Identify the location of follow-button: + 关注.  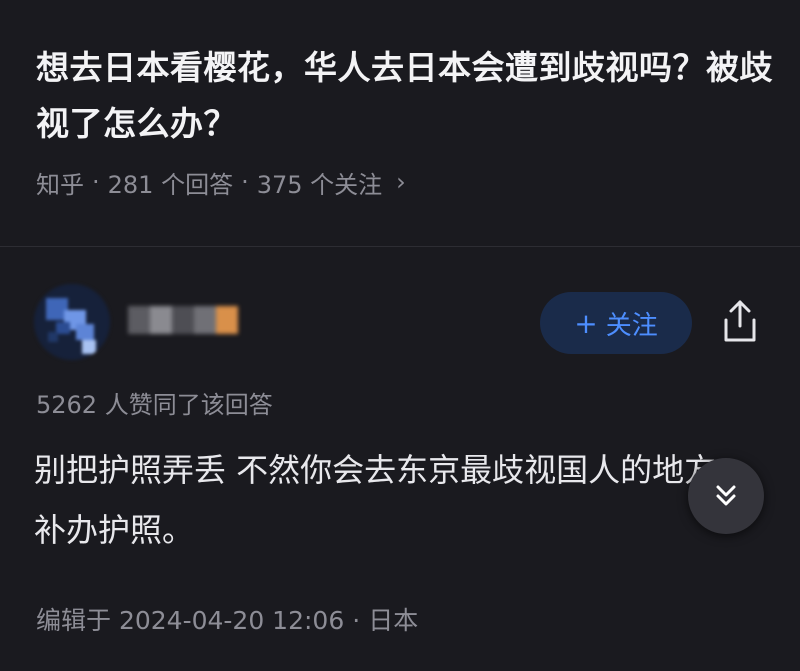
(616, 323).